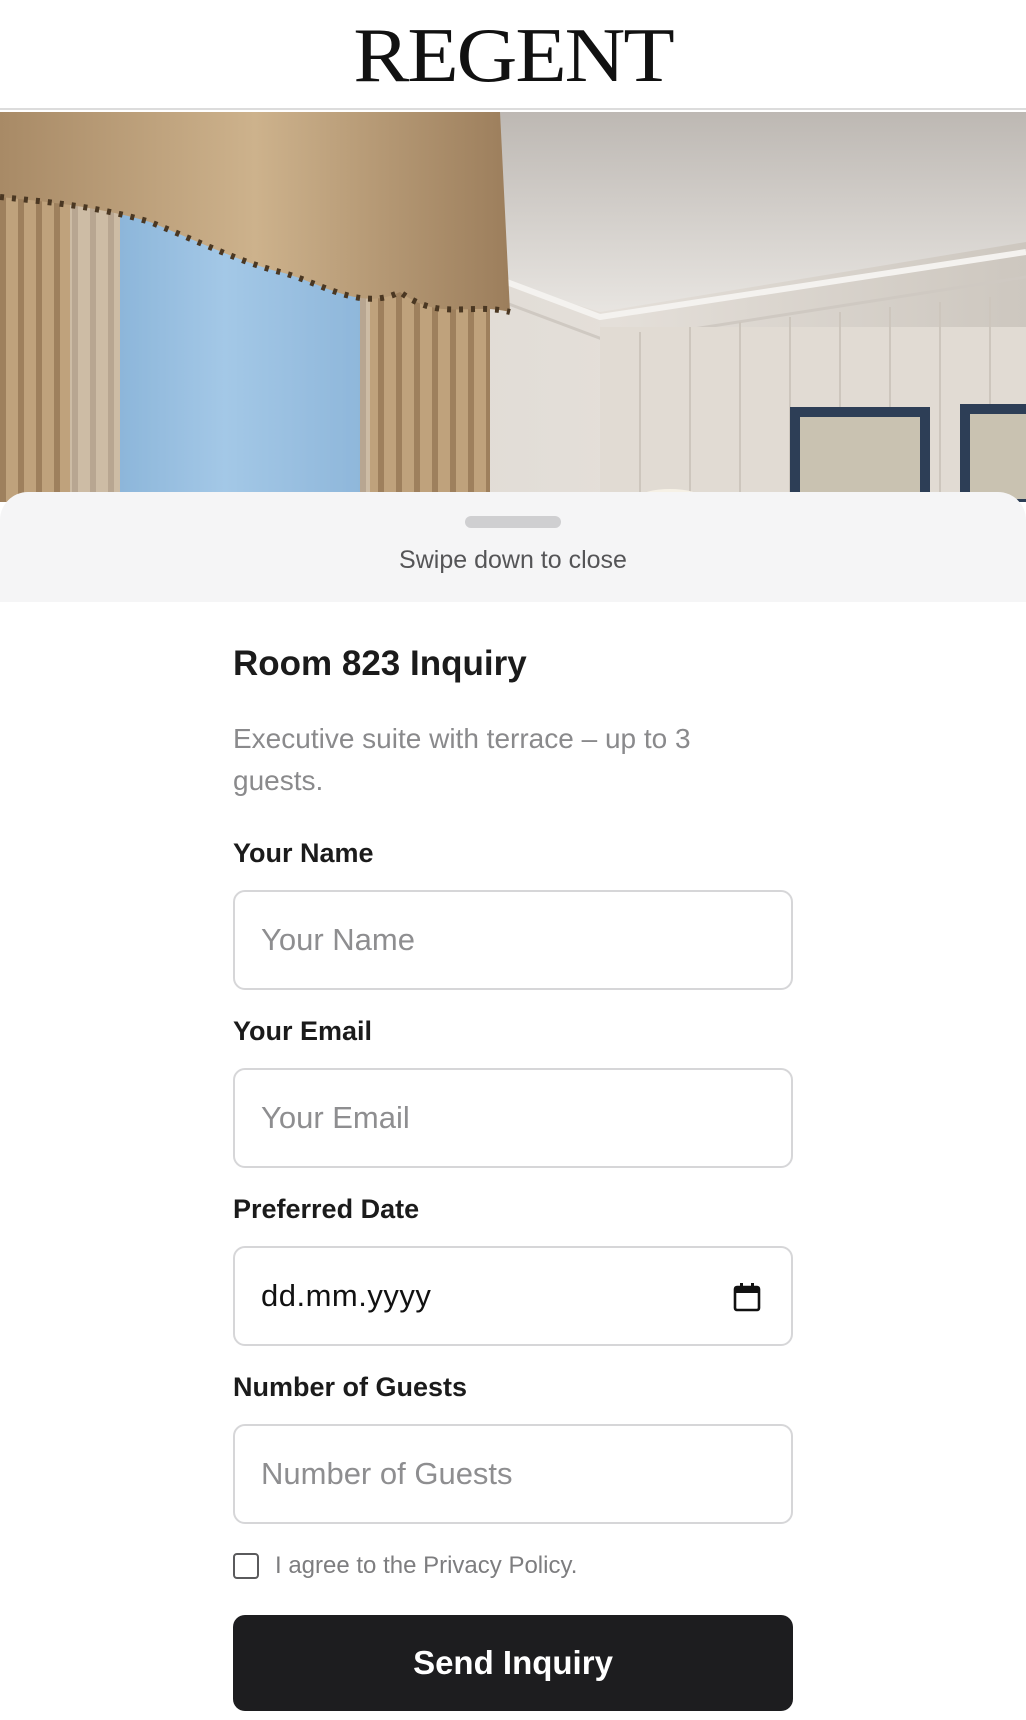 This screenshot has height=1720, width=1026. Describe the element at coordinates (303, 853) in the screenshot. I see `name-label: Your Name` at that location.